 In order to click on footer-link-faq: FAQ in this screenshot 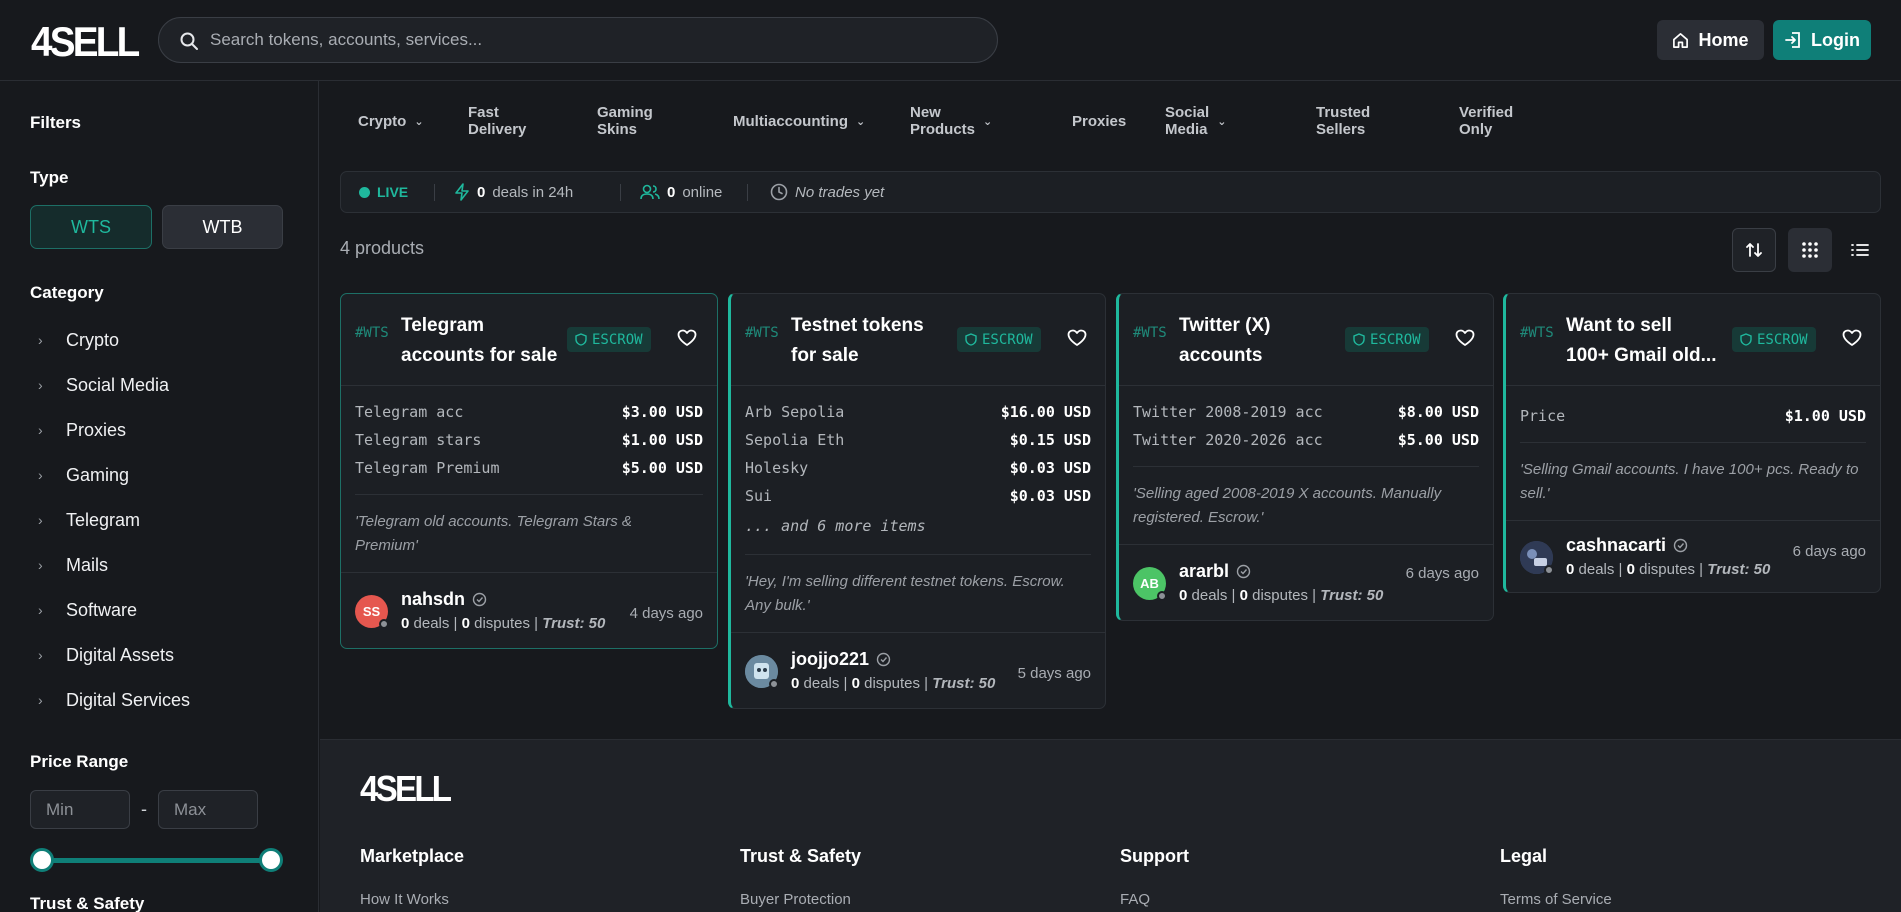, I will do `click(1135, 899)`.